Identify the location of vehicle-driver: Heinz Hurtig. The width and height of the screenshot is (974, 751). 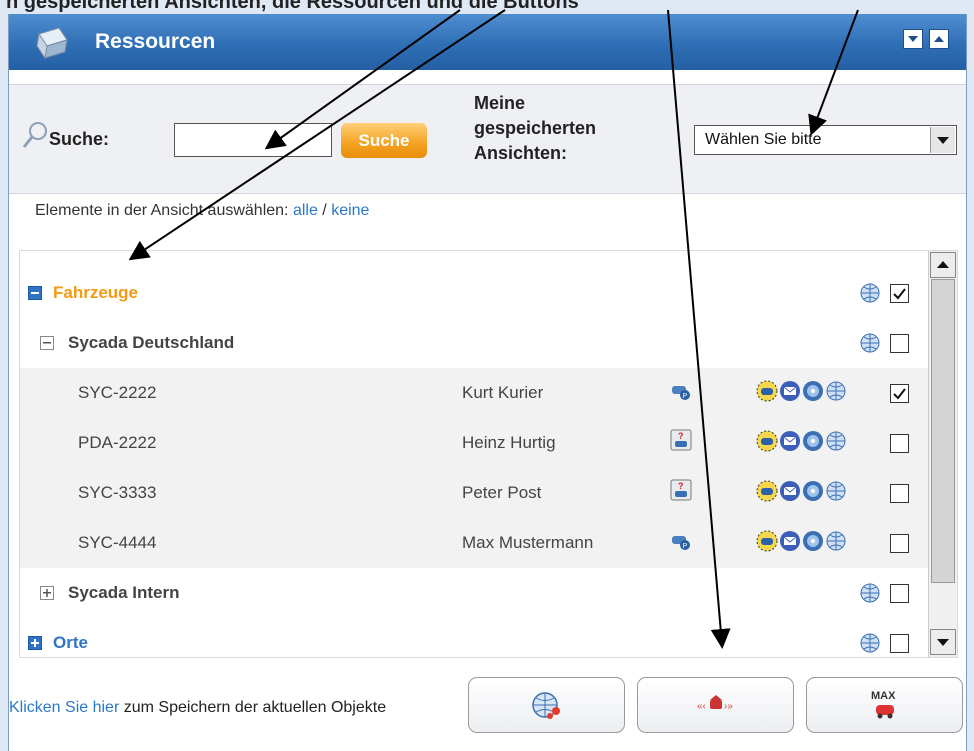
(509, 442).